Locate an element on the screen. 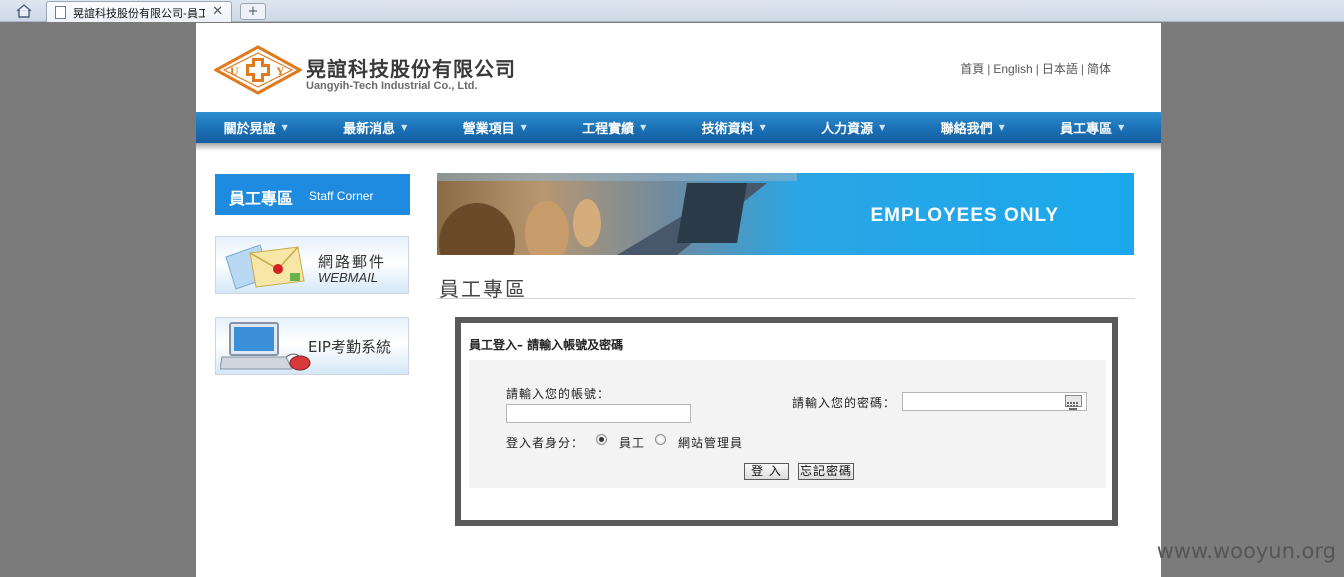  browser-tab: 晃誼科技股份有限公司-員工專區 ✕ is located at coordinates (139, 11).